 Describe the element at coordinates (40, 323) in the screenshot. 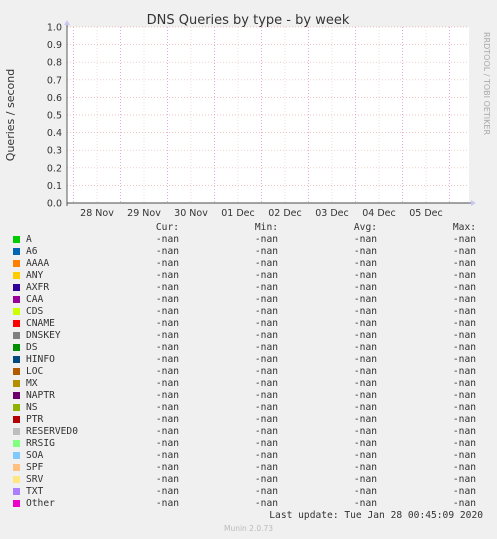

I see `legend-name: CNAME` at that location.